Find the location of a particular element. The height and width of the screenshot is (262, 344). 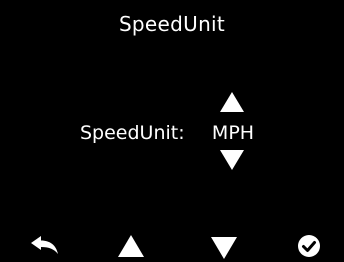

value-up-arrow-icon is located at coordinates (232, 102).